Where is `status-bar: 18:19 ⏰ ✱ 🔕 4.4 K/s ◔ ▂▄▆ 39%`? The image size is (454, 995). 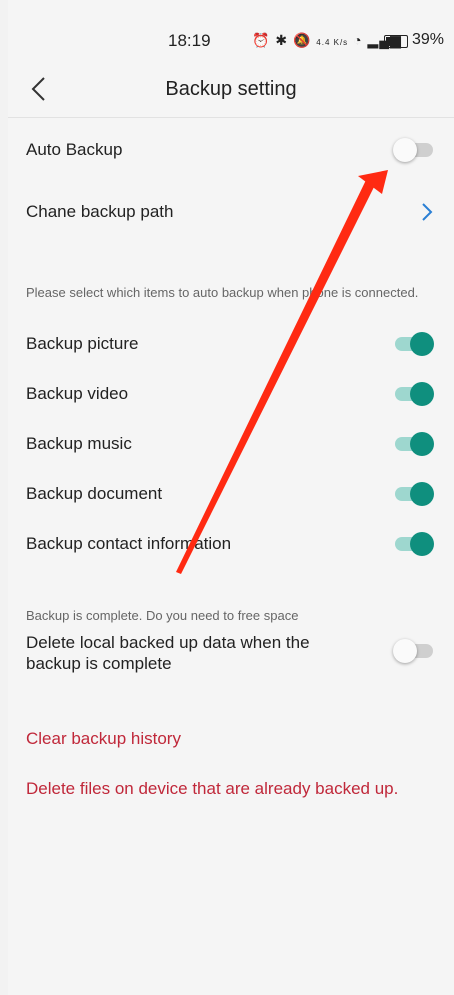 status-bar: 18:19 ⏰ ✱ 🔕 4.4 K/s ◔ ▂▄▆ 39% is located at coordinates (231, 42).